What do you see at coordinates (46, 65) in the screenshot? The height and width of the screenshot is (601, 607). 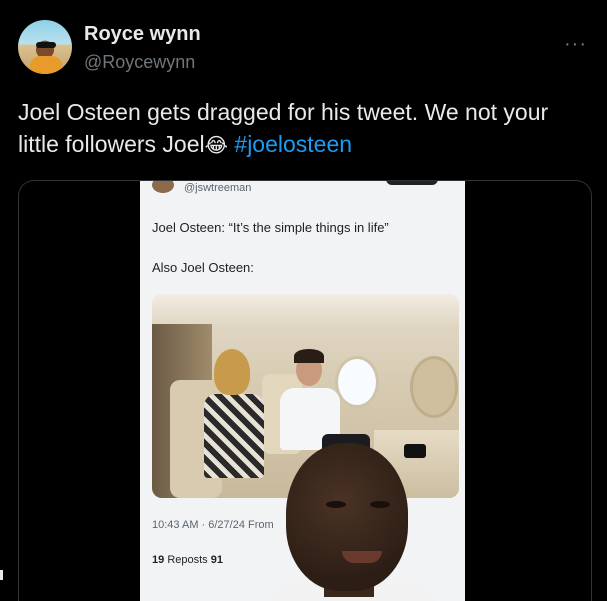 I see `avatar-figure-shirt` at bounding box center [46, 65].